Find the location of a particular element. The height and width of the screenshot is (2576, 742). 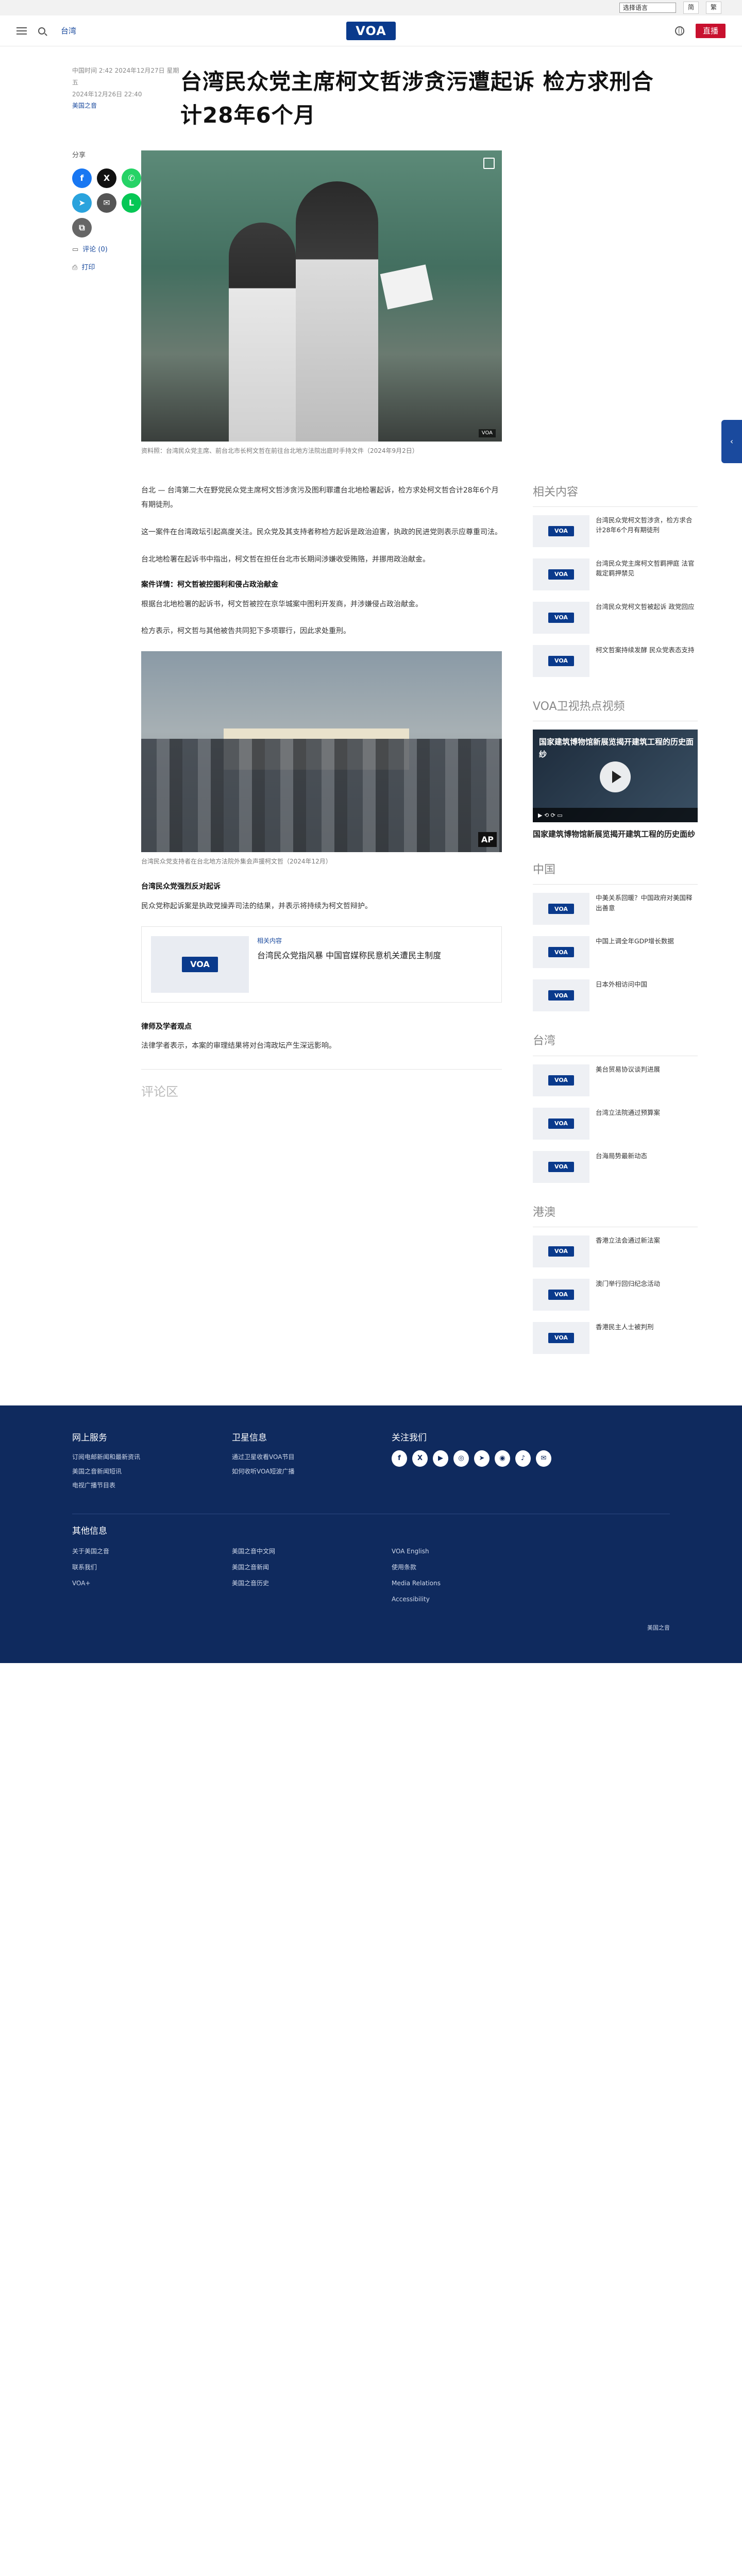

floating-panel-tab: ‹ is located at coordinates (731, 441).